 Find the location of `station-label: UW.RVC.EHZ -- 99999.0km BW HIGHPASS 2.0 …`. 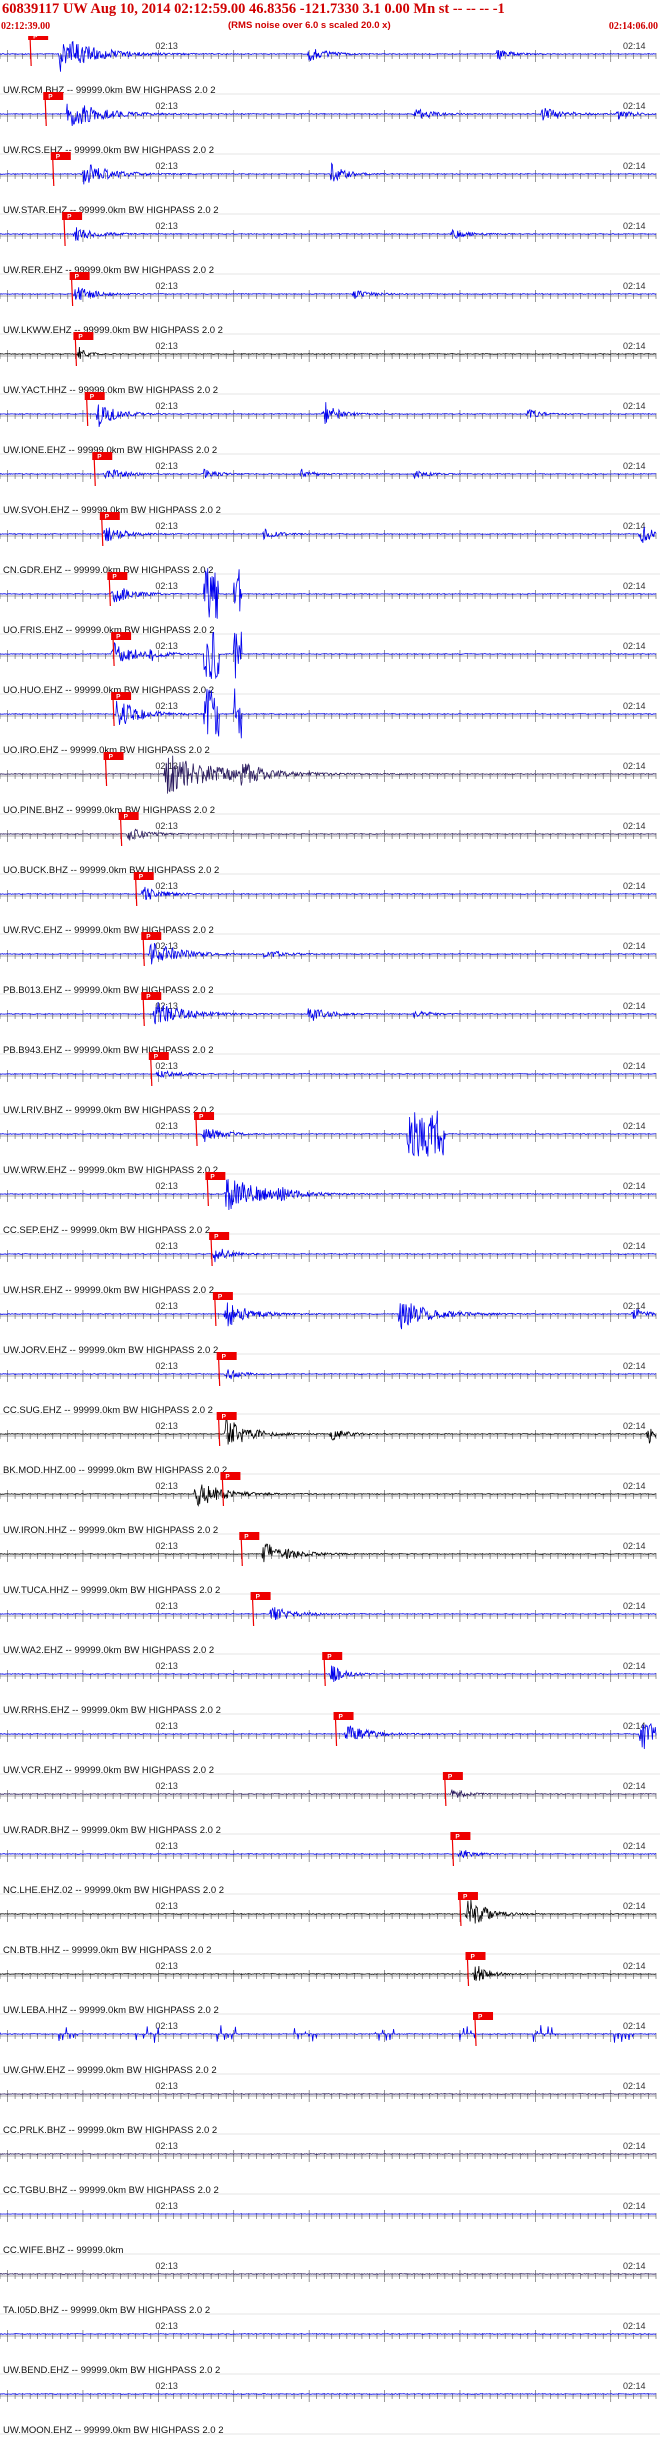

station-label: UW.RVC.EHZ -- 99999.0km BW HIGHPASS 2.0 … is located at coordinates (108, 930).